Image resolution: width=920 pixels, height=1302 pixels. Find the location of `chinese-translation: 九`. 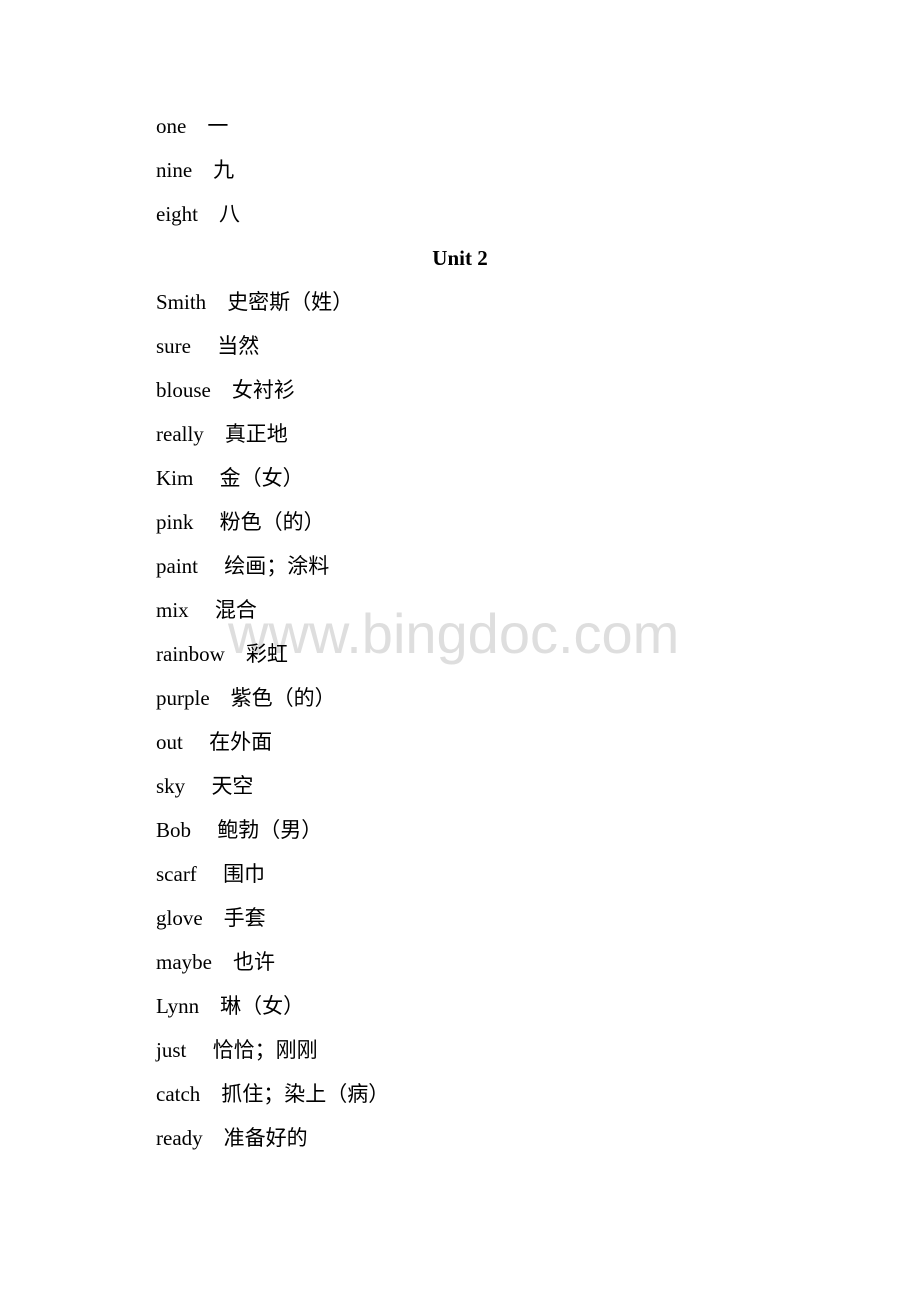

chinese-translation: 九 is located at coordinates (224, 170).